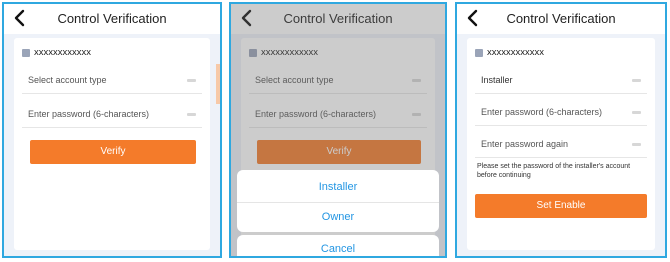 The width and height of the screenshot is (670, 262). I want to click on confirm-password-field: Enter password again, so click(561, 145).